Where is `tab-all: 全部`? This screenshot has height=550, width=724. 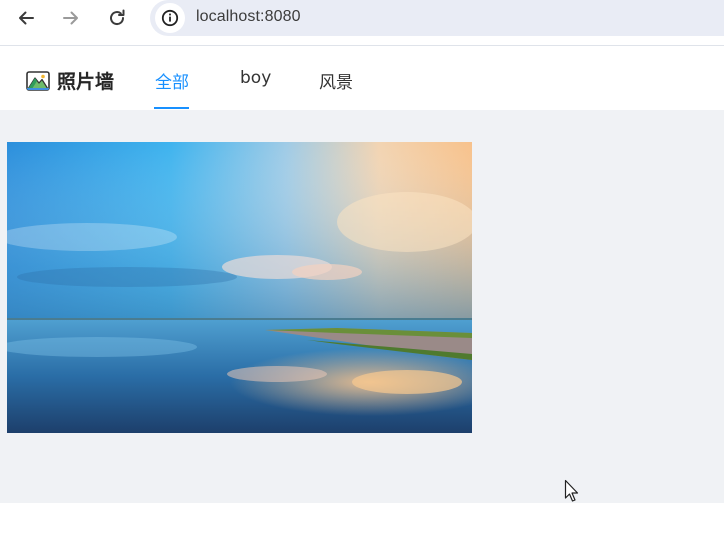 tab-all: 全部 is located at coordinates (172, 80).